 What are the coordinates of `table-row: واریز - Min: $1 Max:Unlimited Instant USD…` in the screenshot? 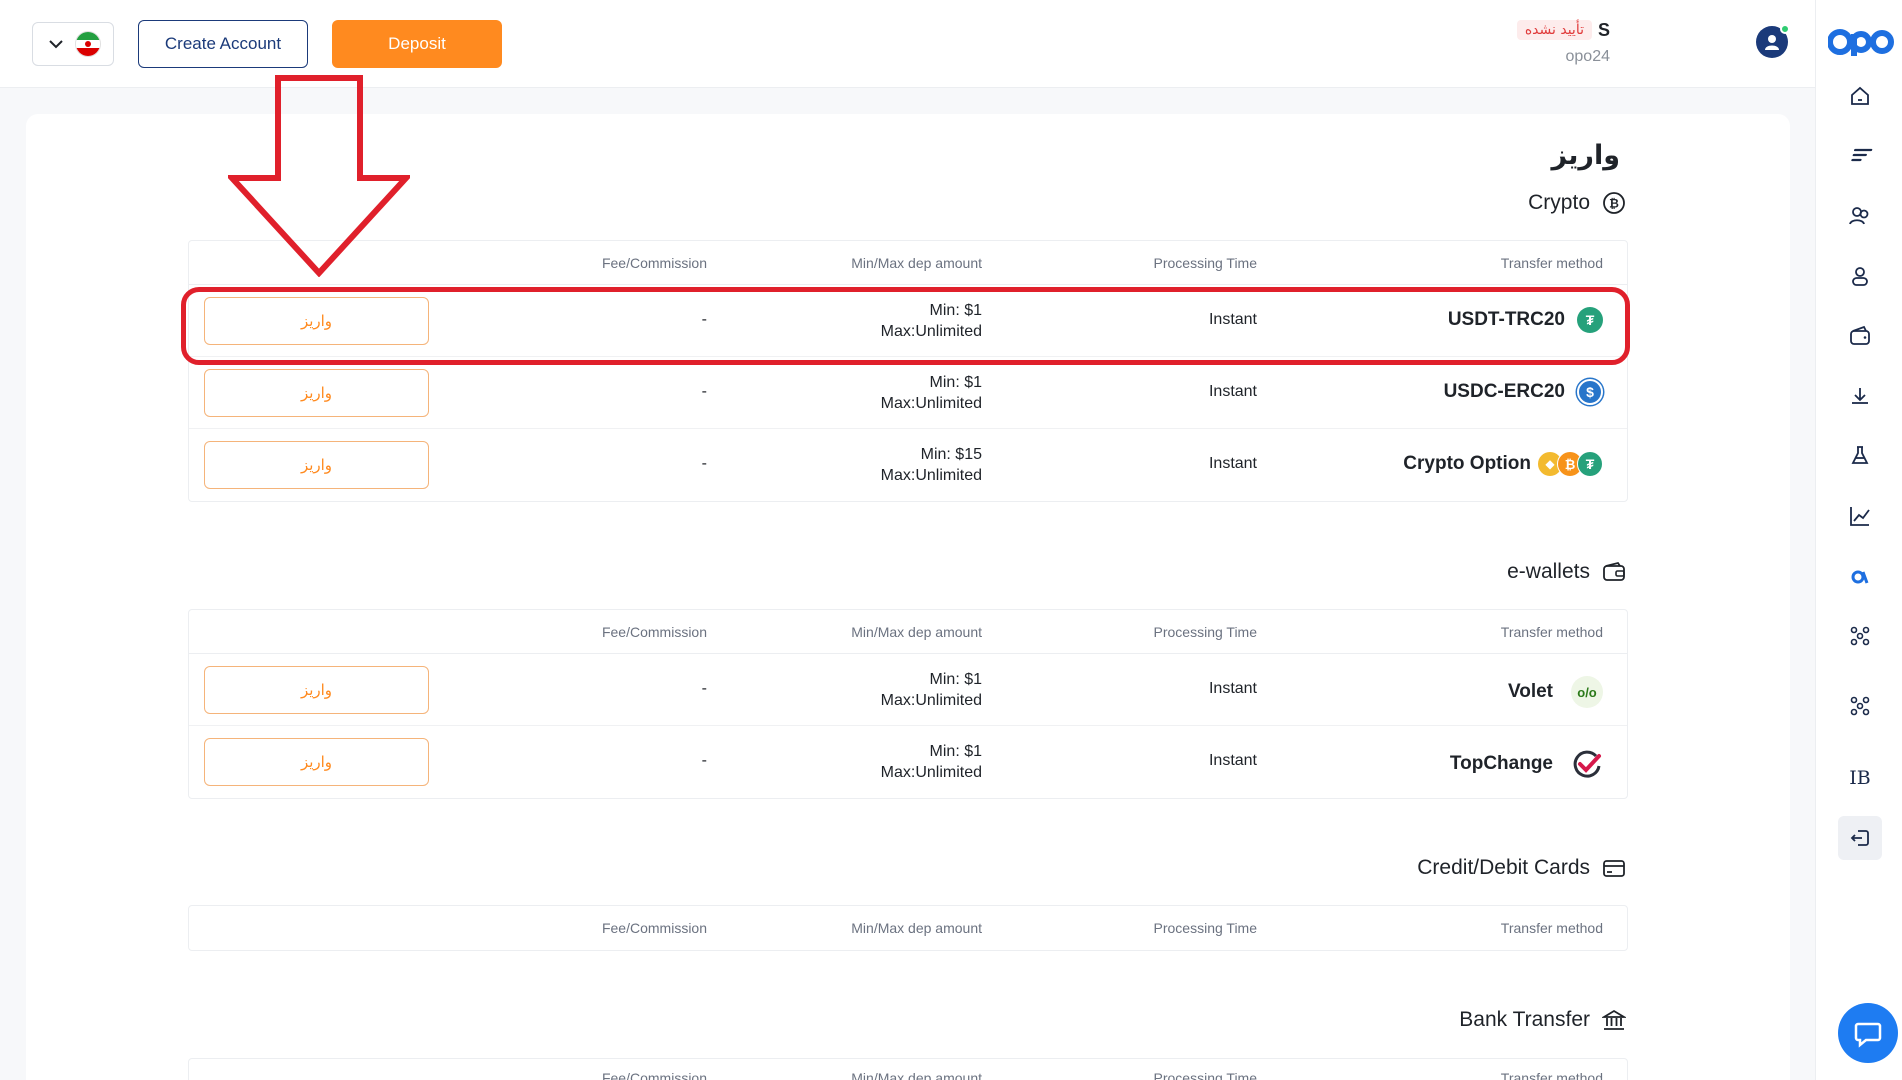 It's located at (908, 321).